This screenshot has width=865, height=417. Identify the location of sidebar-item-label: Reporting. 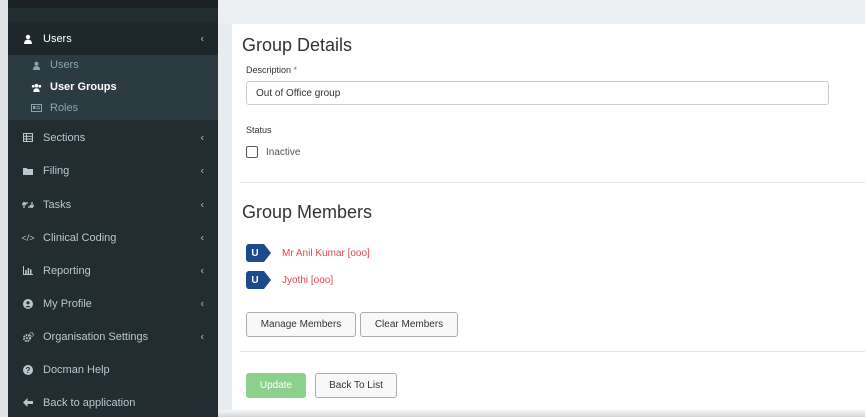
(67, 270).